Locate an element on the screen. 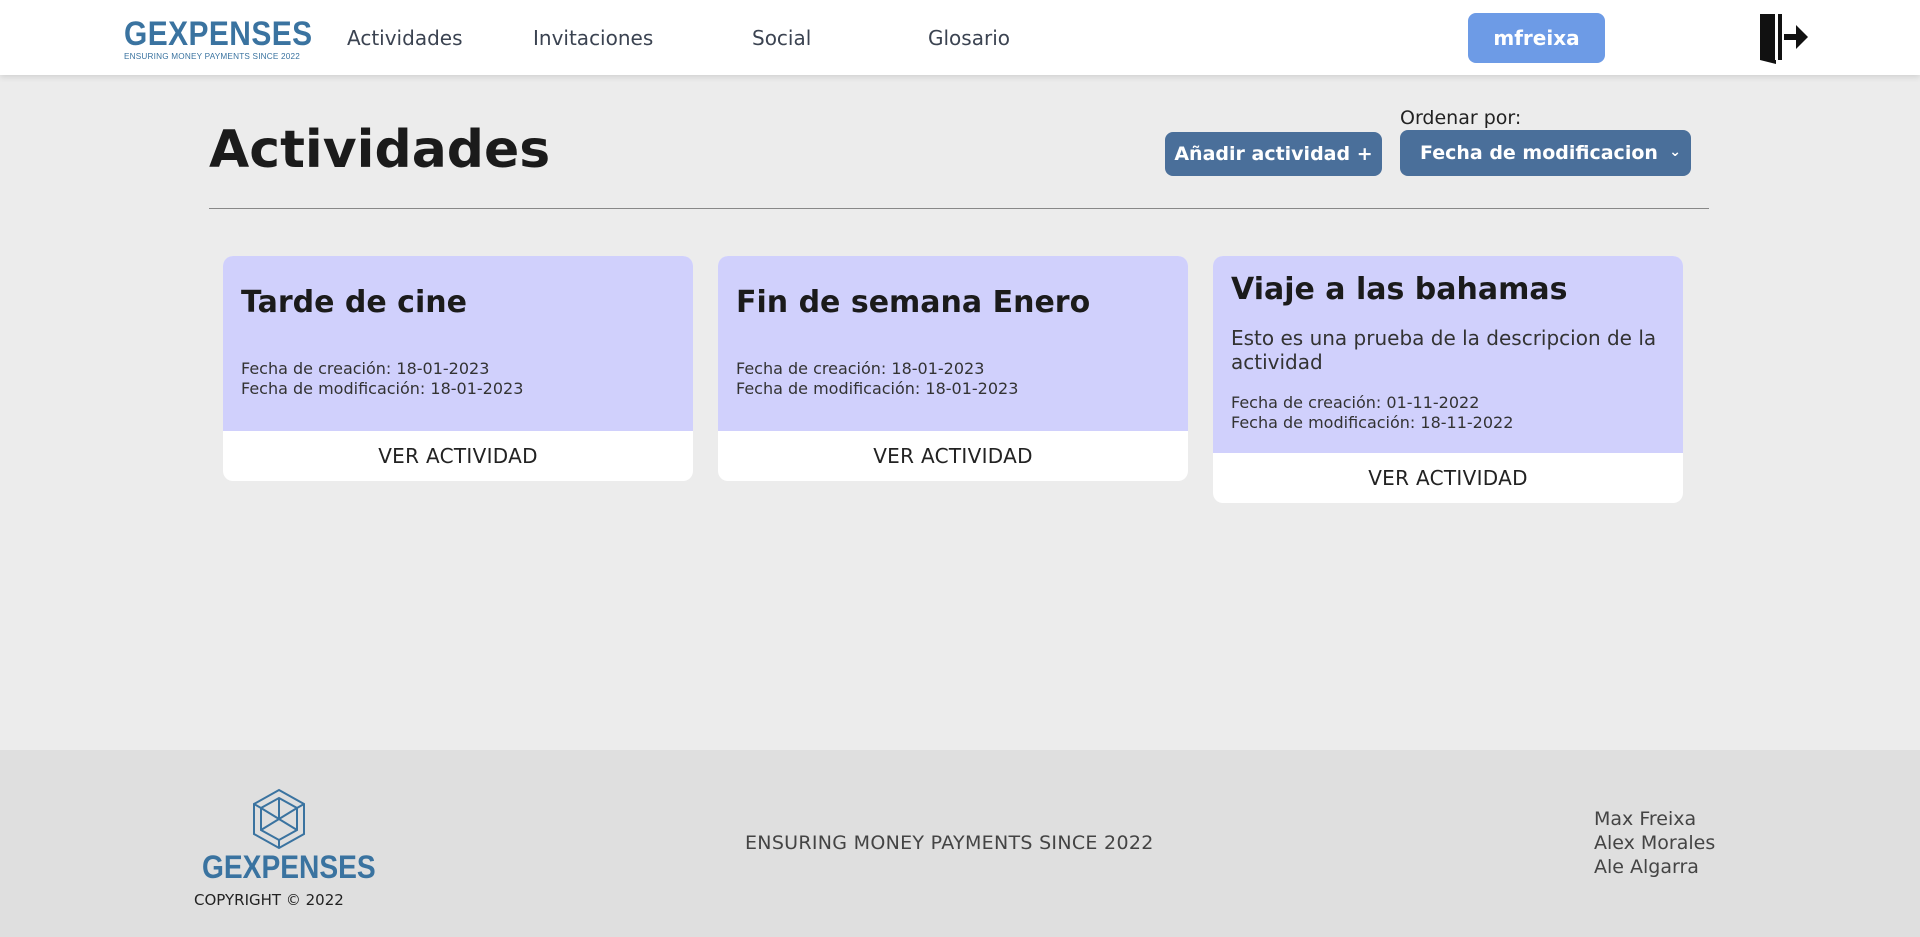  nav-link-glosario: Glosario is located at coordinates (969, 38).